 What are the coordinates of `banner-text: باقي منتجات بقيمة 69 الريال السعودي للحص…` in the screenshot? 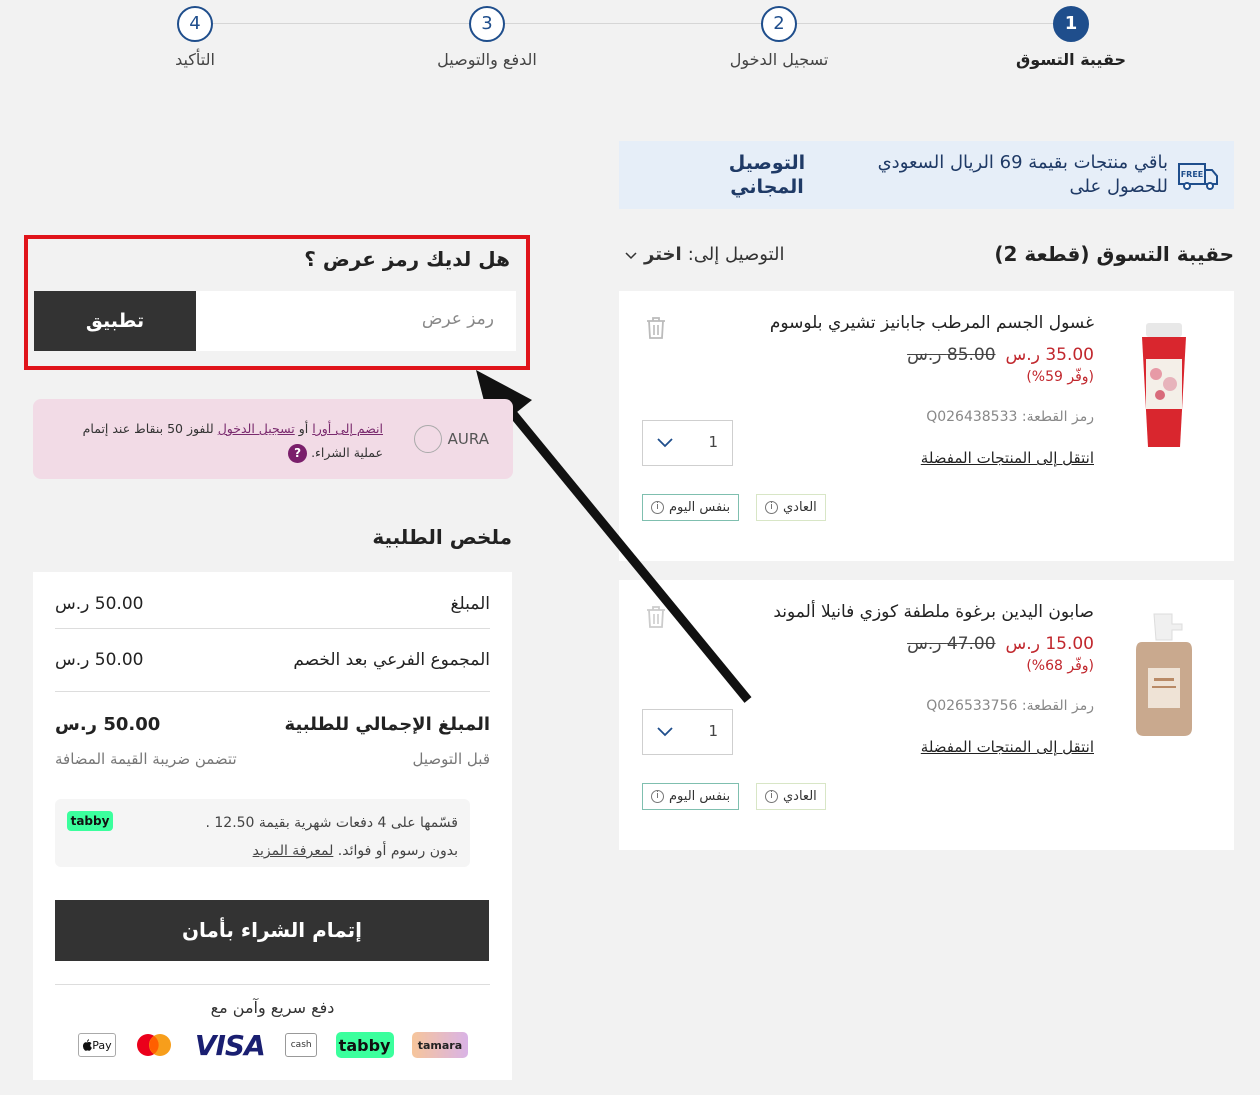 It's located at (1022, 174).